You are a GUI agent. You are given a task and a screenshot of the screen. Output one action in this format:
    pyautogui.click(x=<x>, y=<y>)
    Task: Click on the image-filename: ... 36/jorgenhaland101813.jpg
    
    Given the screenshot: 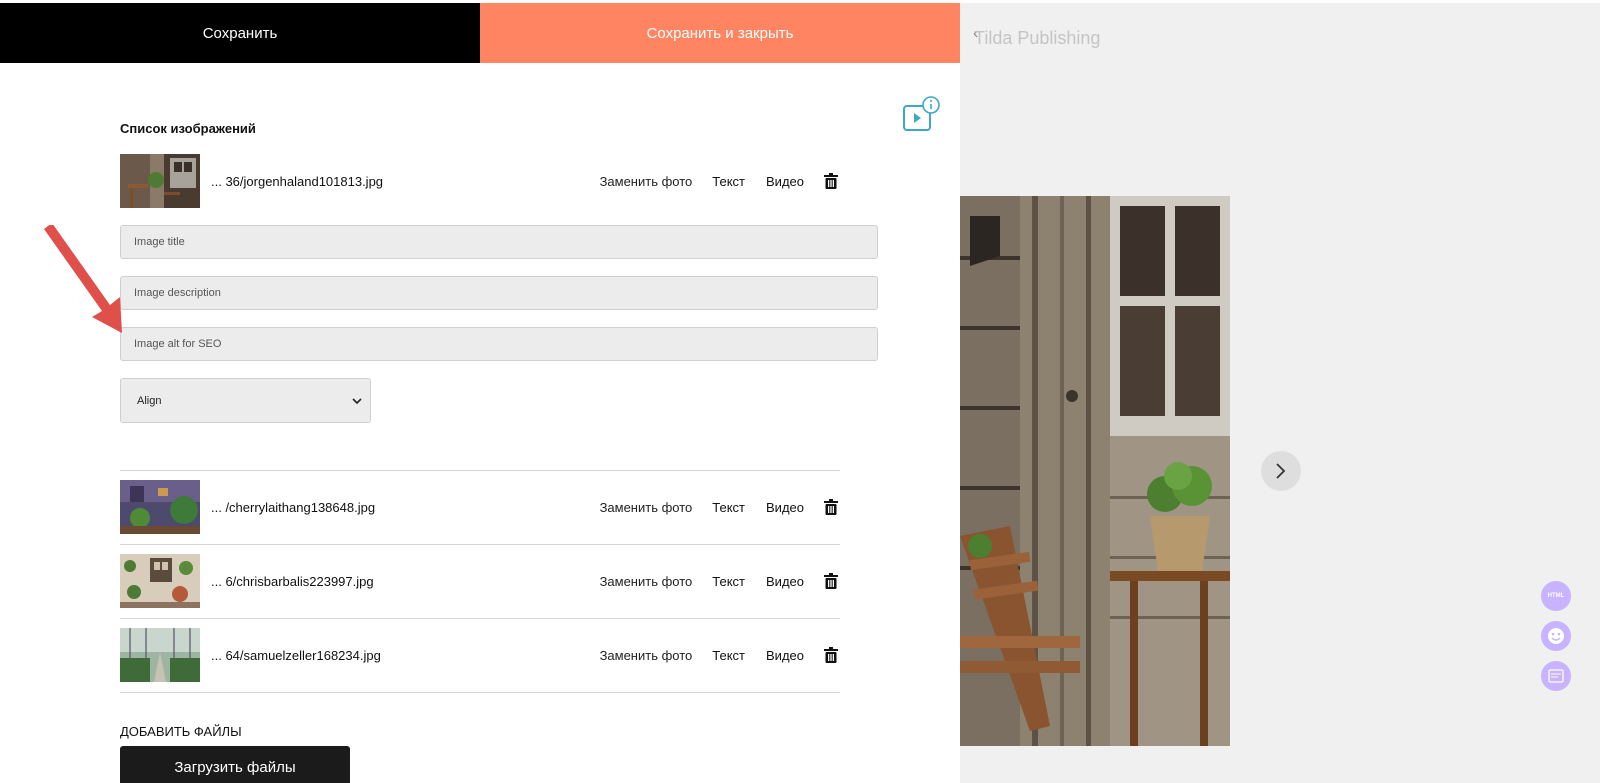 What is the action you would take?
    pyautogui.click(x=297, y=181)
    